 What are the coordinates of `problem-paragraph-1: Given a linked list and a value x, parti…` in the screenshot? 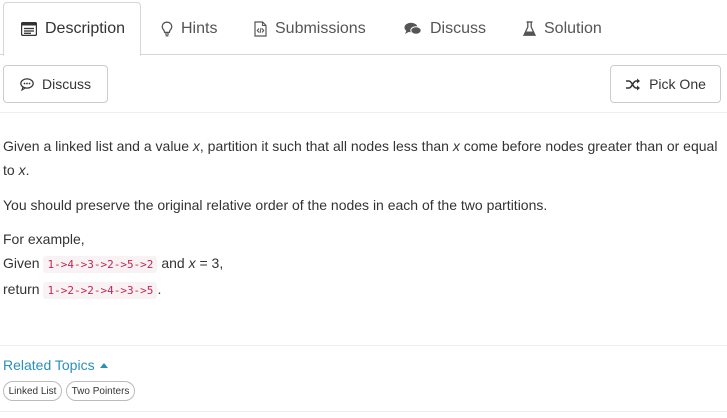 It's located at (362, 158).